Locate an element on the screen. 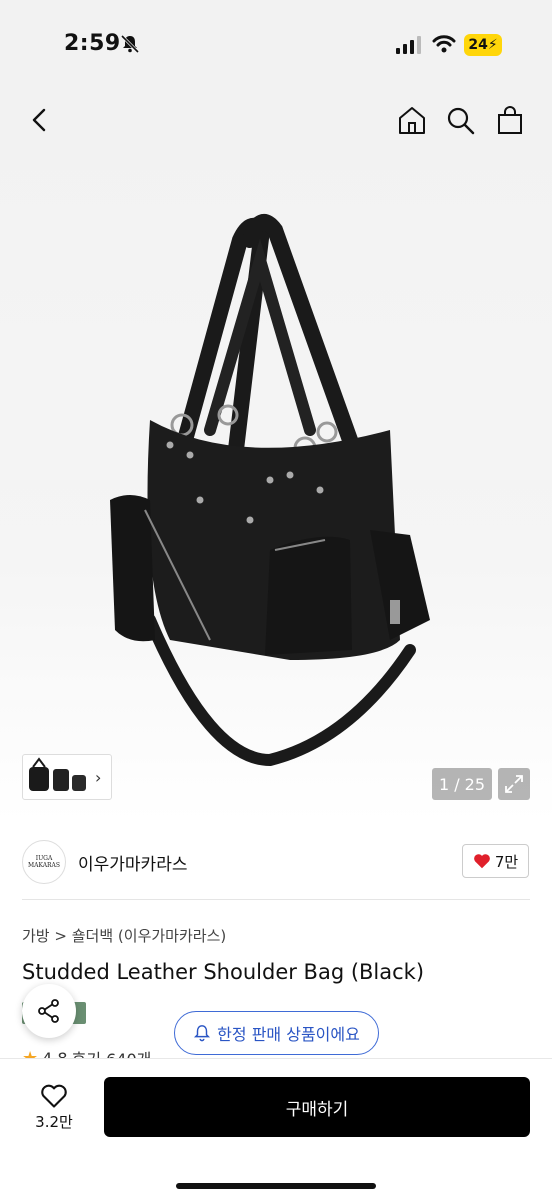 The width and height of the screenshot is (552, 1200). brand-row: IUGA MAKARAS 이우가마카라스 7만 is located at coordinates (276, 861).